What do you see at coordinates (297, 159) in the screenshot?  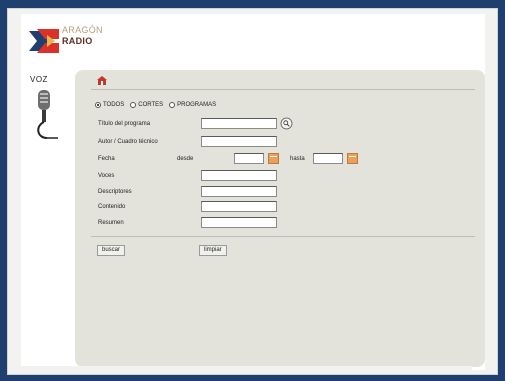 I see `hasta-label: hasta` at bounding box center [297, 159].